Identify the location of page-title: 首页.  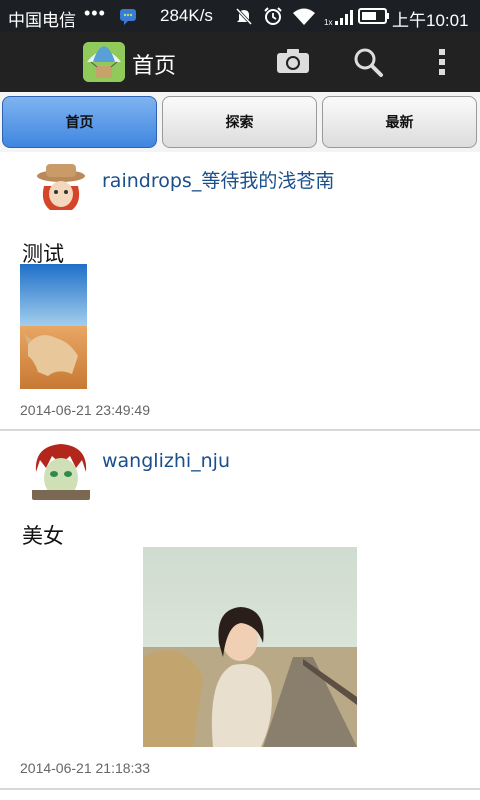
(154, 66).